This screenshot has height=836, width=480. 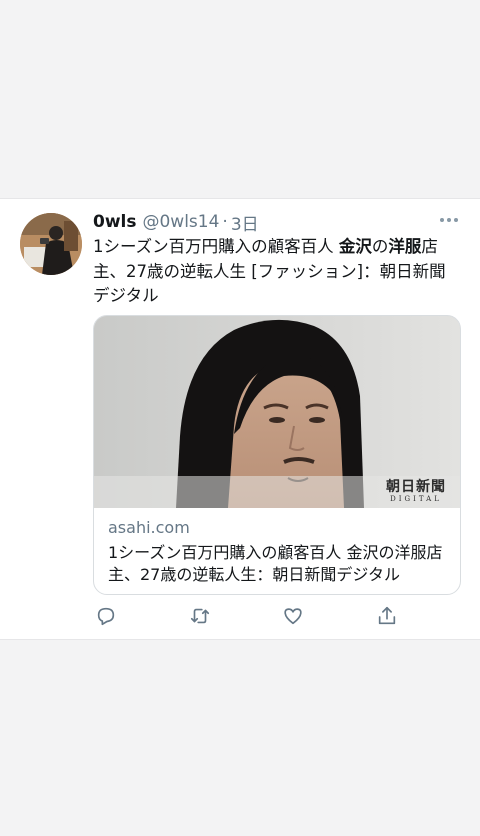 I want to click on retweet-icon, so click(x=200, y=616).